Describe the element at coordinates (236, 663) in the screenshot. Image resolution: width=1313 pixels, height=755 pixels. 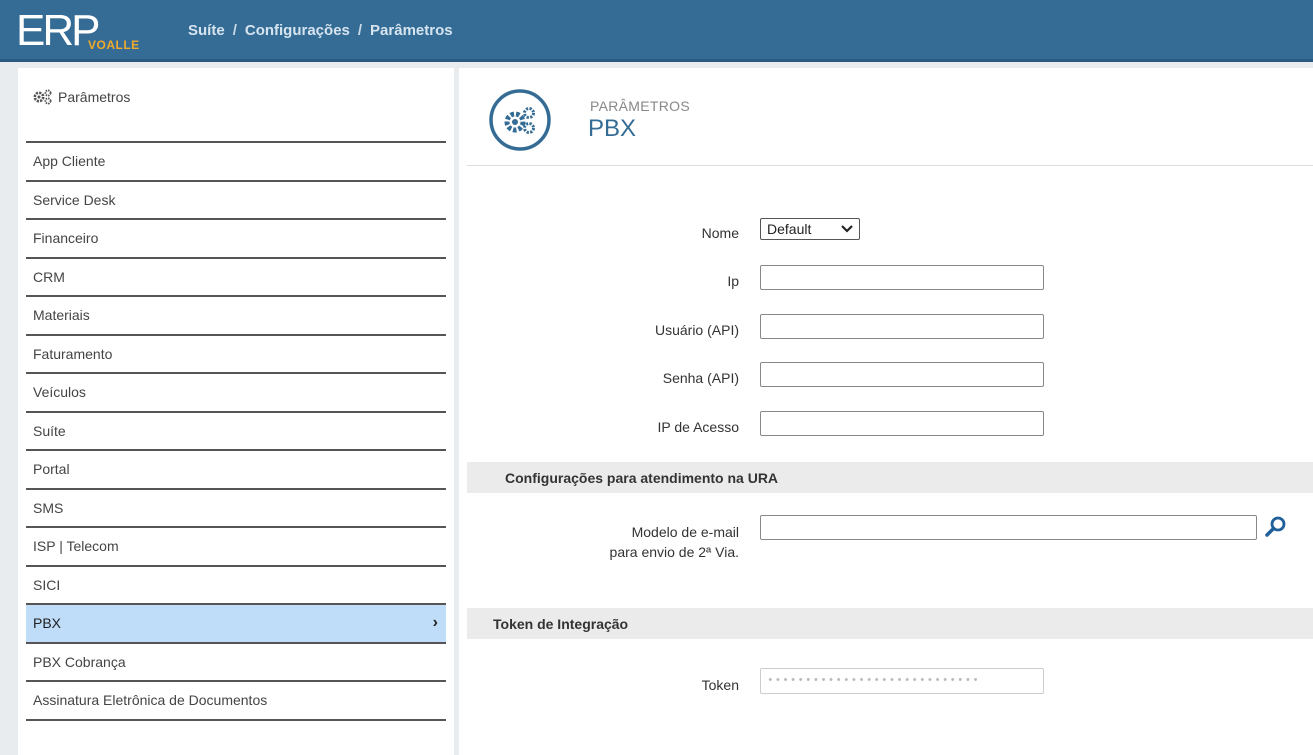
I see `sidebar-item-pbx-cobranca: PBX Cobrança` at that location.